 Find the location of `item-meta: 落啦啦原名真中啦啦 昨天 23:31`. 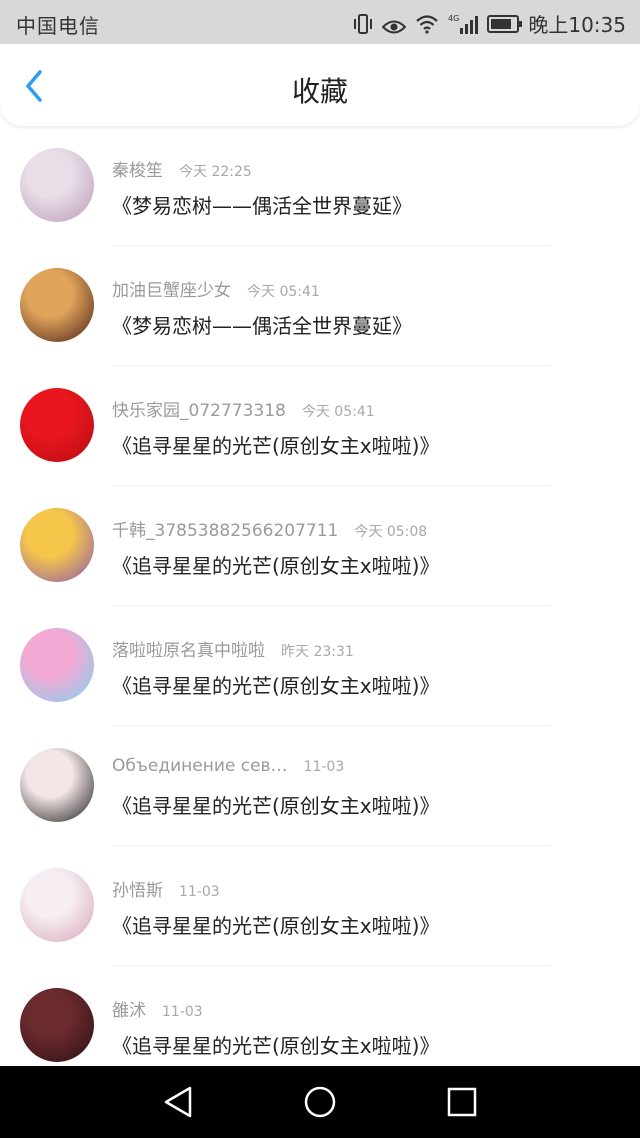

item-meta: 落啦啦原名真中啦啦 昨天 23:31 is located at coordinates (233, 648).